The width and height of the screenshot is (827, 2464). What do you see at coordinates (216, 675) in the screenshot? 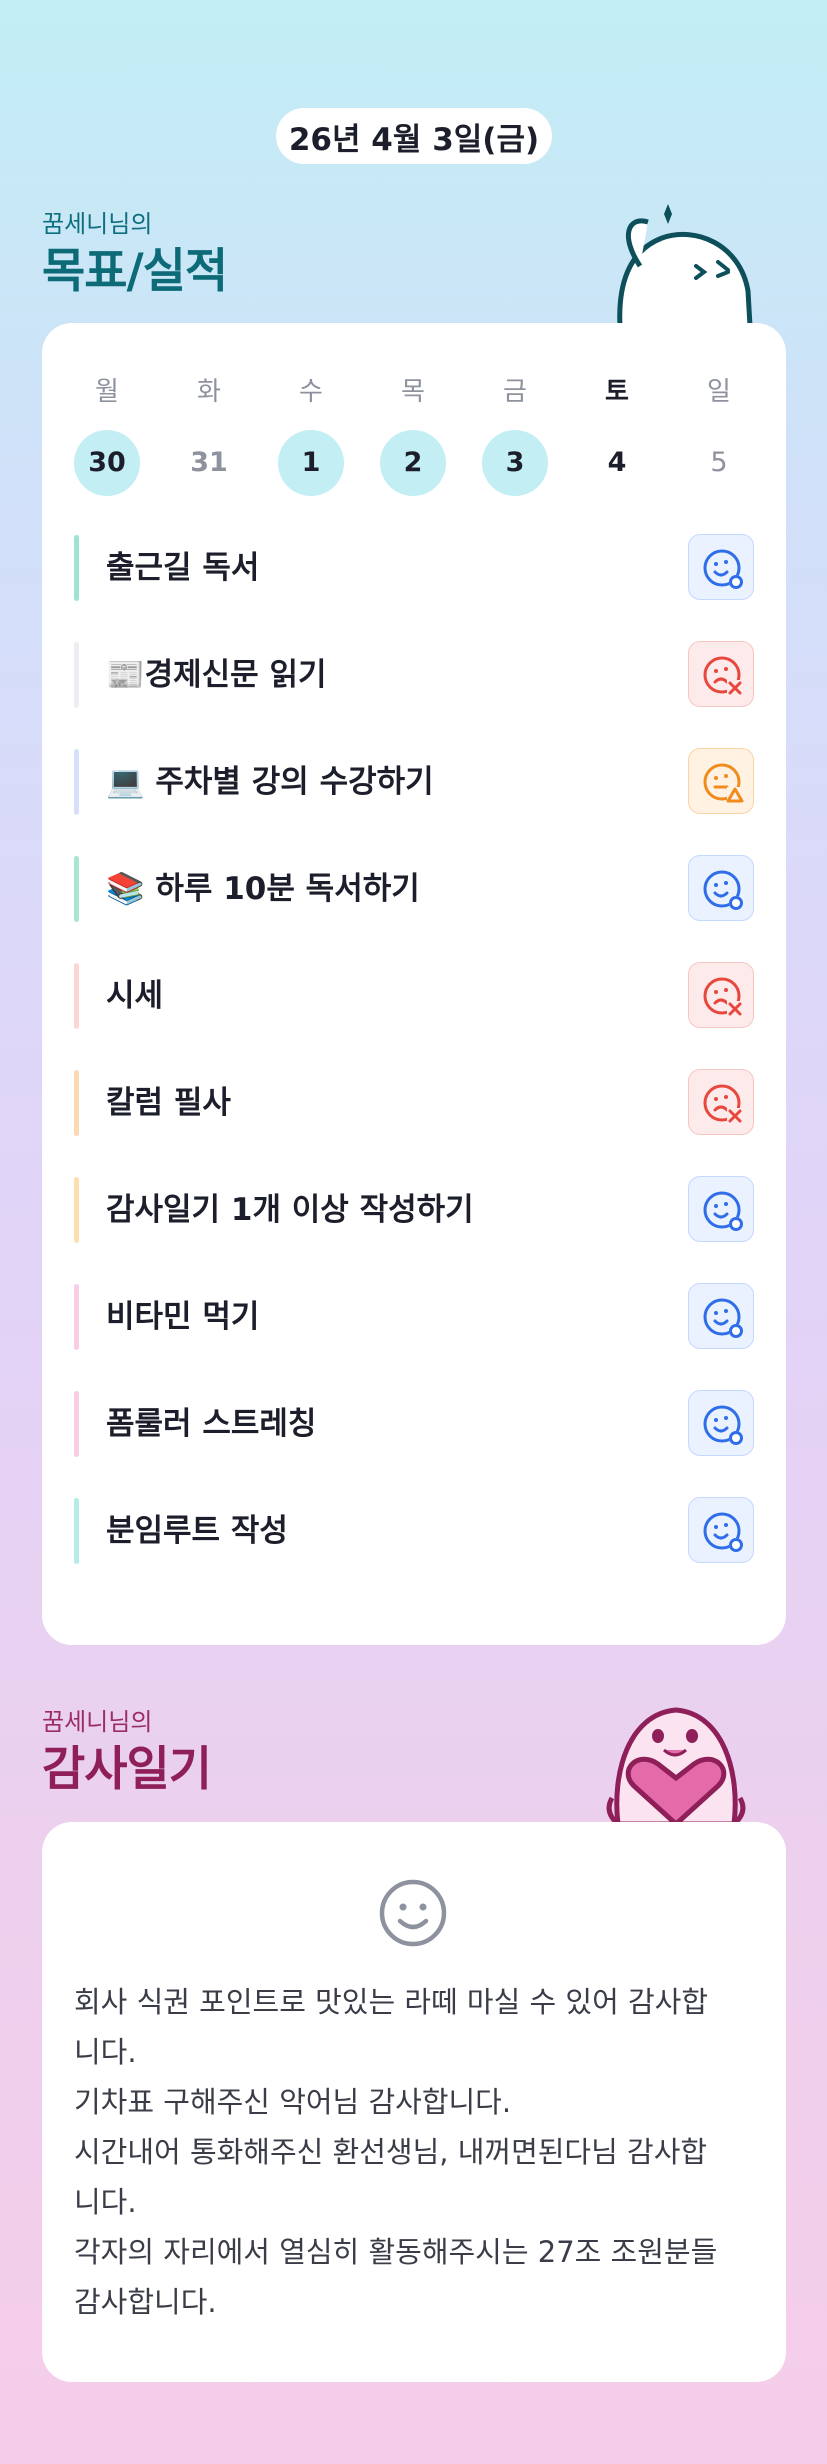
I see `goal-label: 📰경제신문 읽기` at bounding box center [216, 675].